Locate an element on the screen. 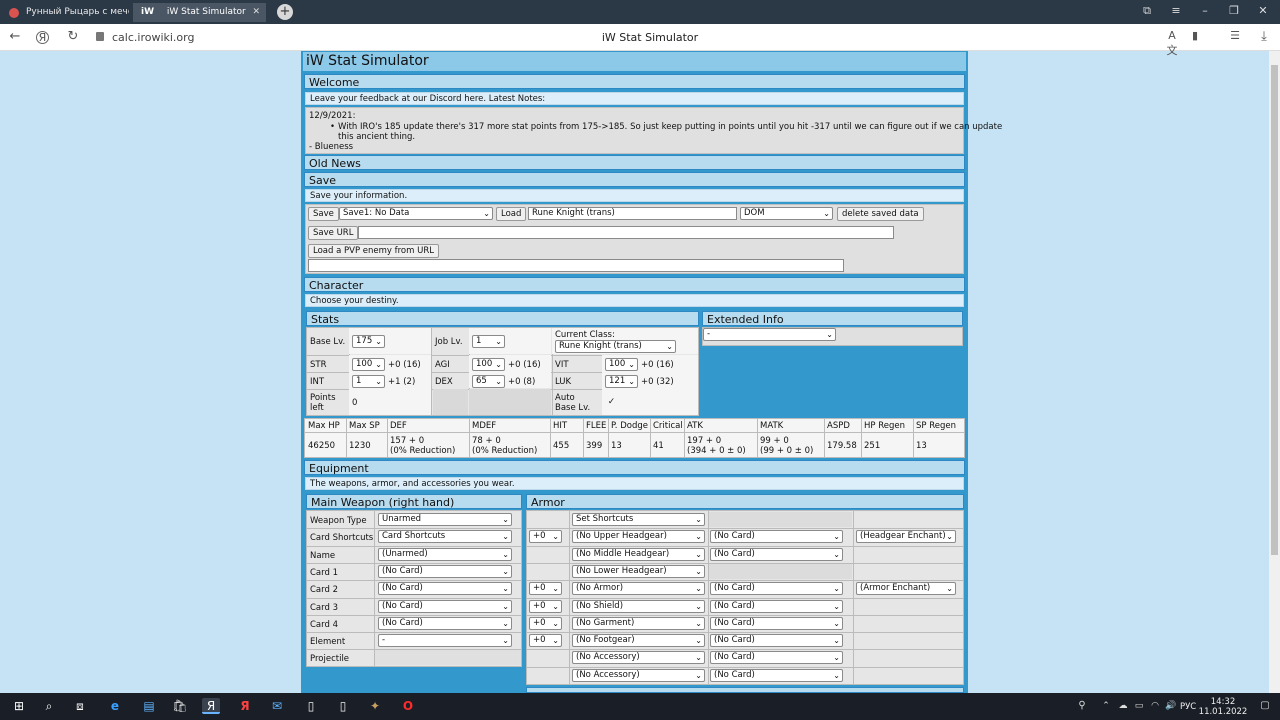  save-slot-select: Save1: No Data ⌄ is located at coordinates (416, 213).